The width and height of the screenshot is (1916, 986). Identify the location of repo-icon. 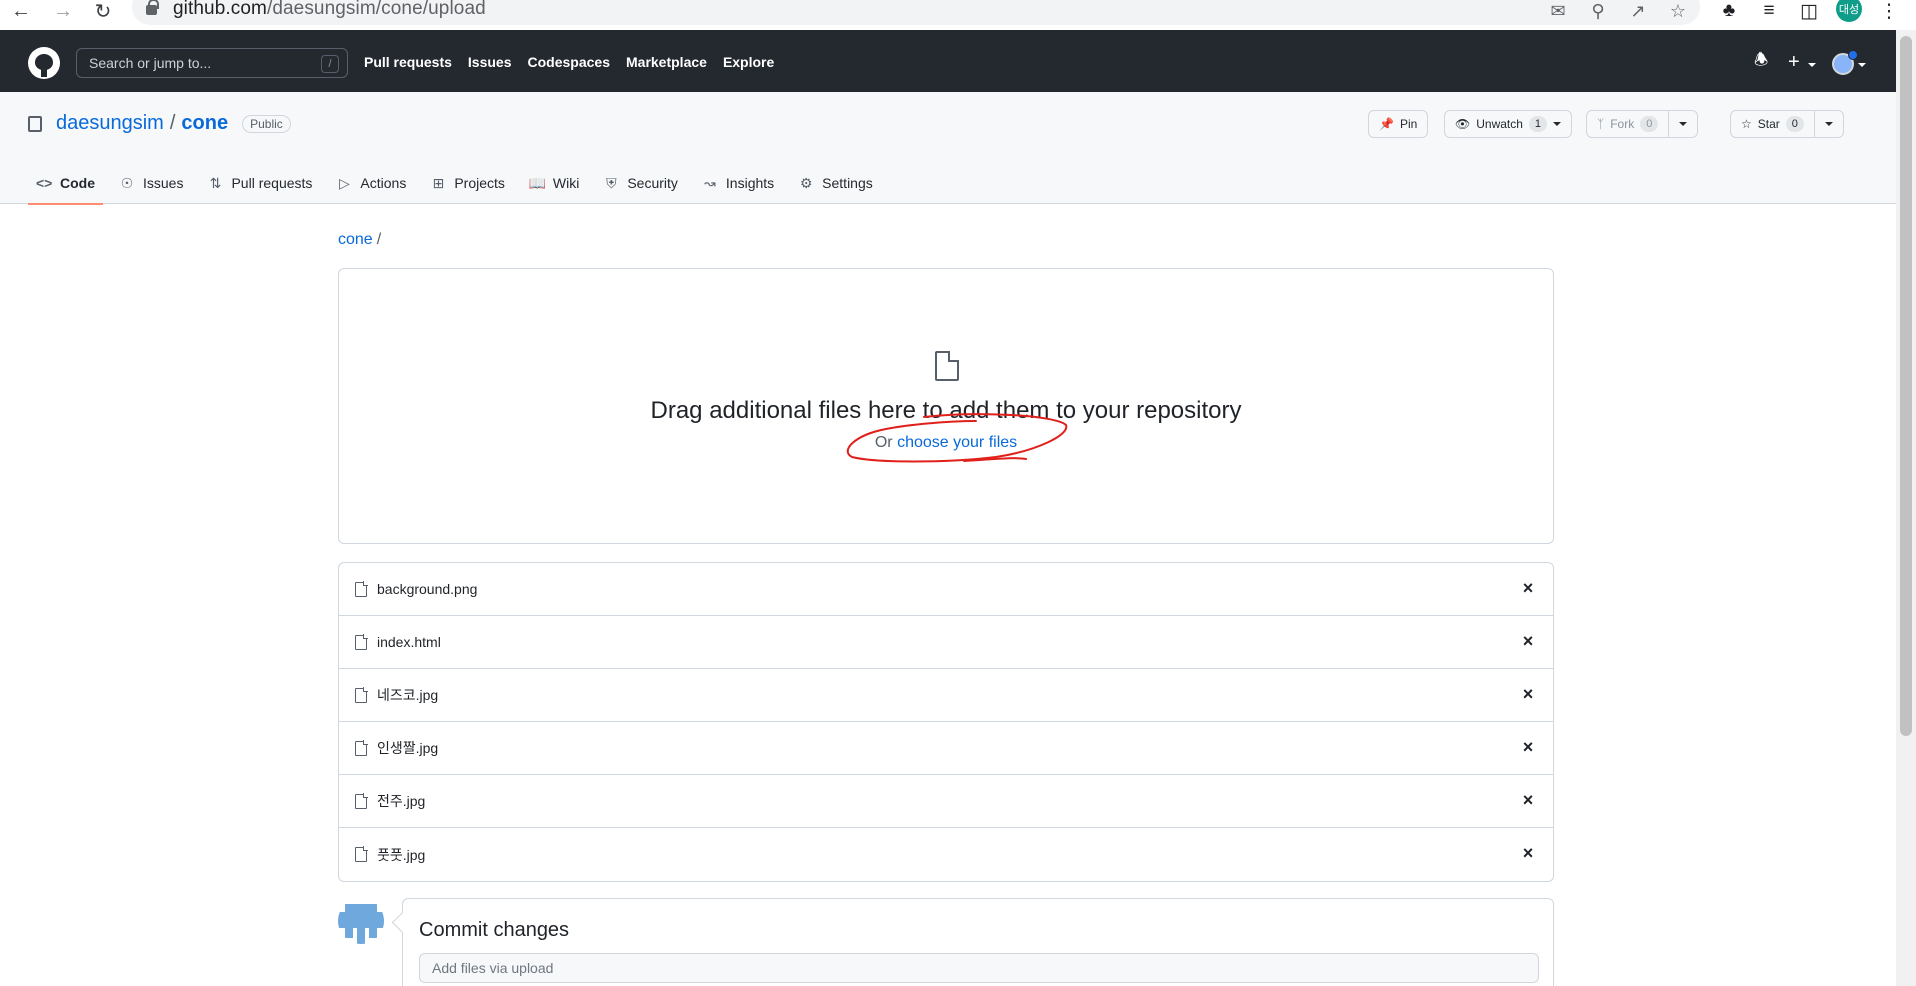
(35, 123).